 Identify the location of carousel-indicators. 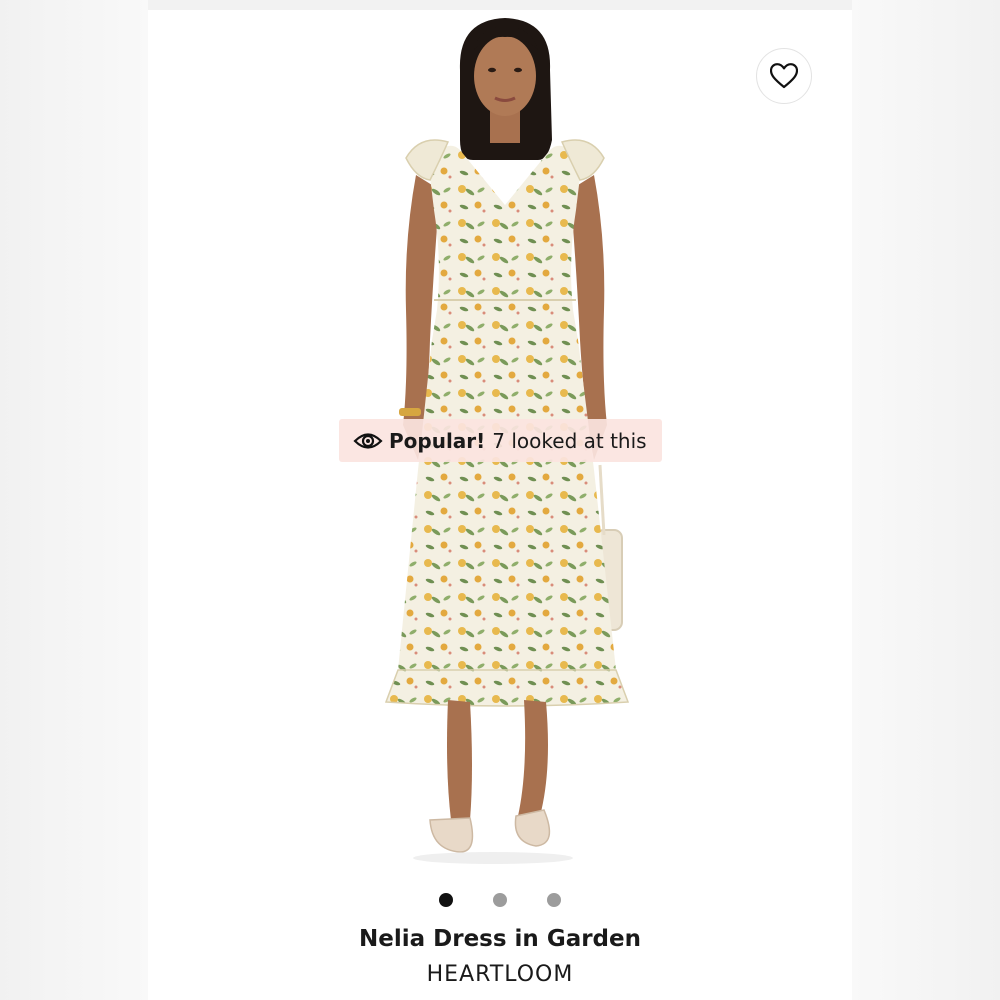
(500, 900).